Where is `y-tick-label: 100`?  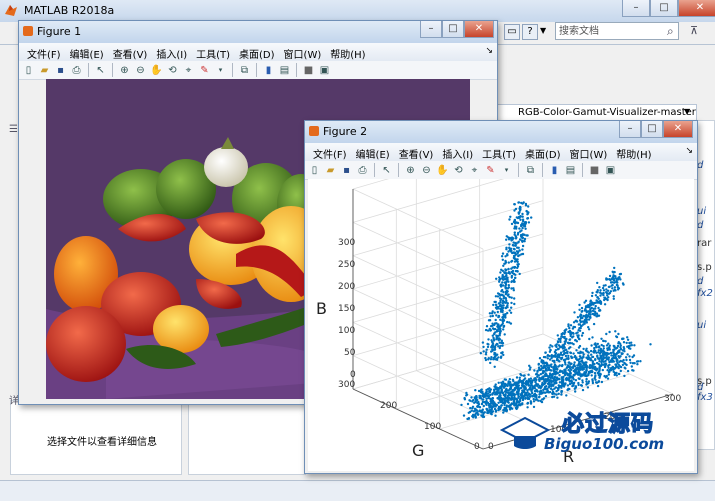 y-tick-label: 100 is located at coordinates (433, 427).